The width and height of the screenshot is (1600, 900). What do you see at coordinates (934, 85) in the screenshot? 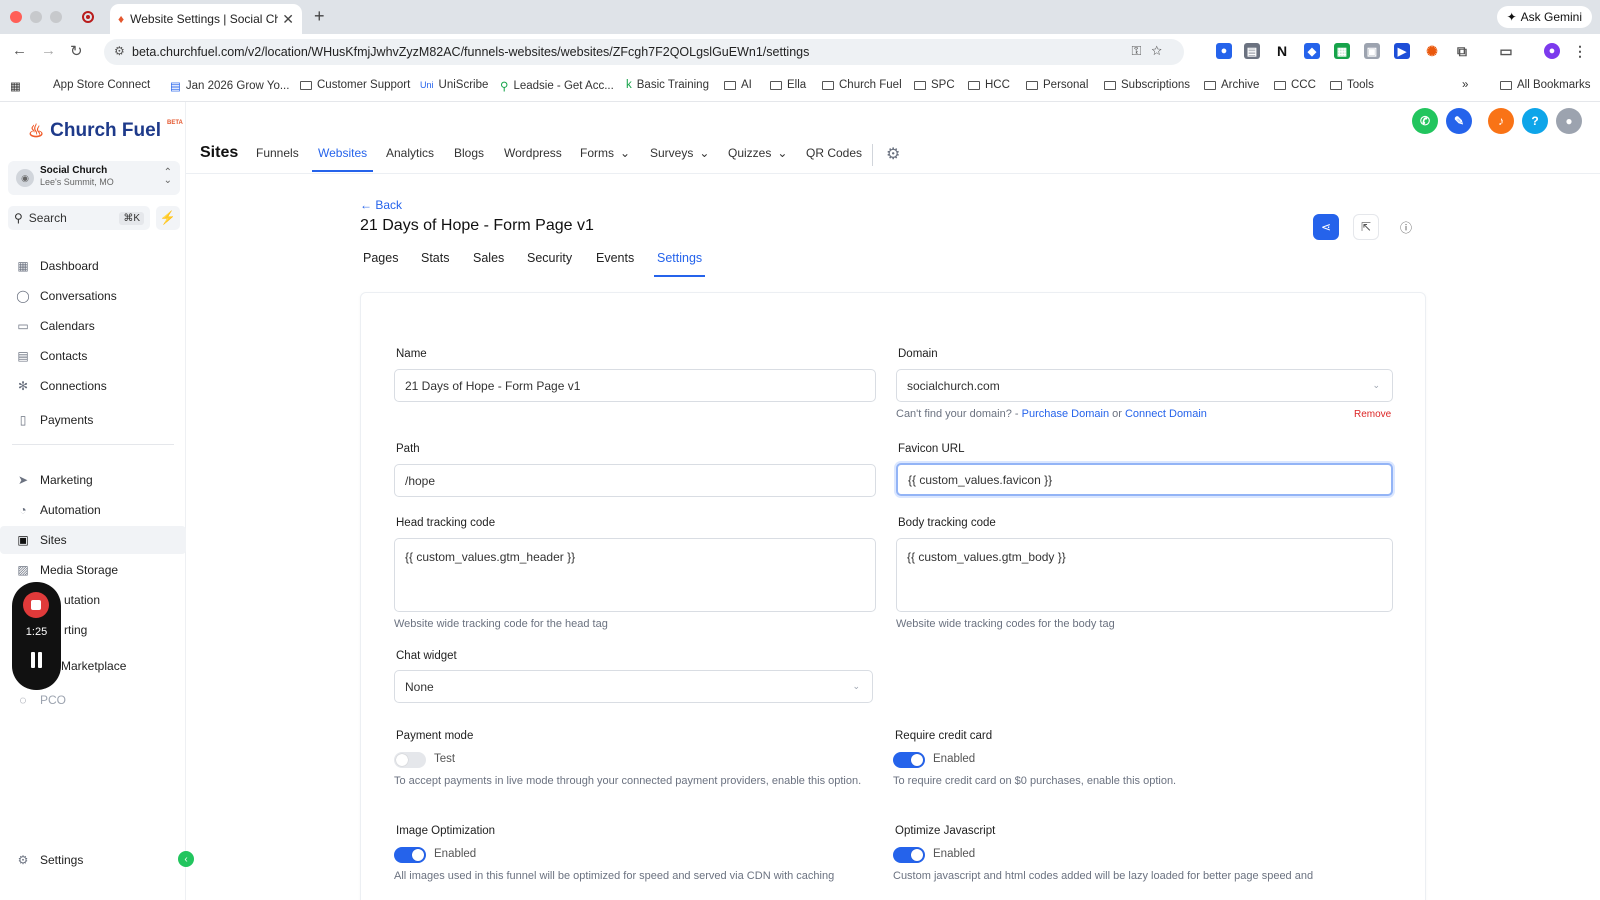
I see `bookmark-item: SPC` at bounding box center [934, 85].